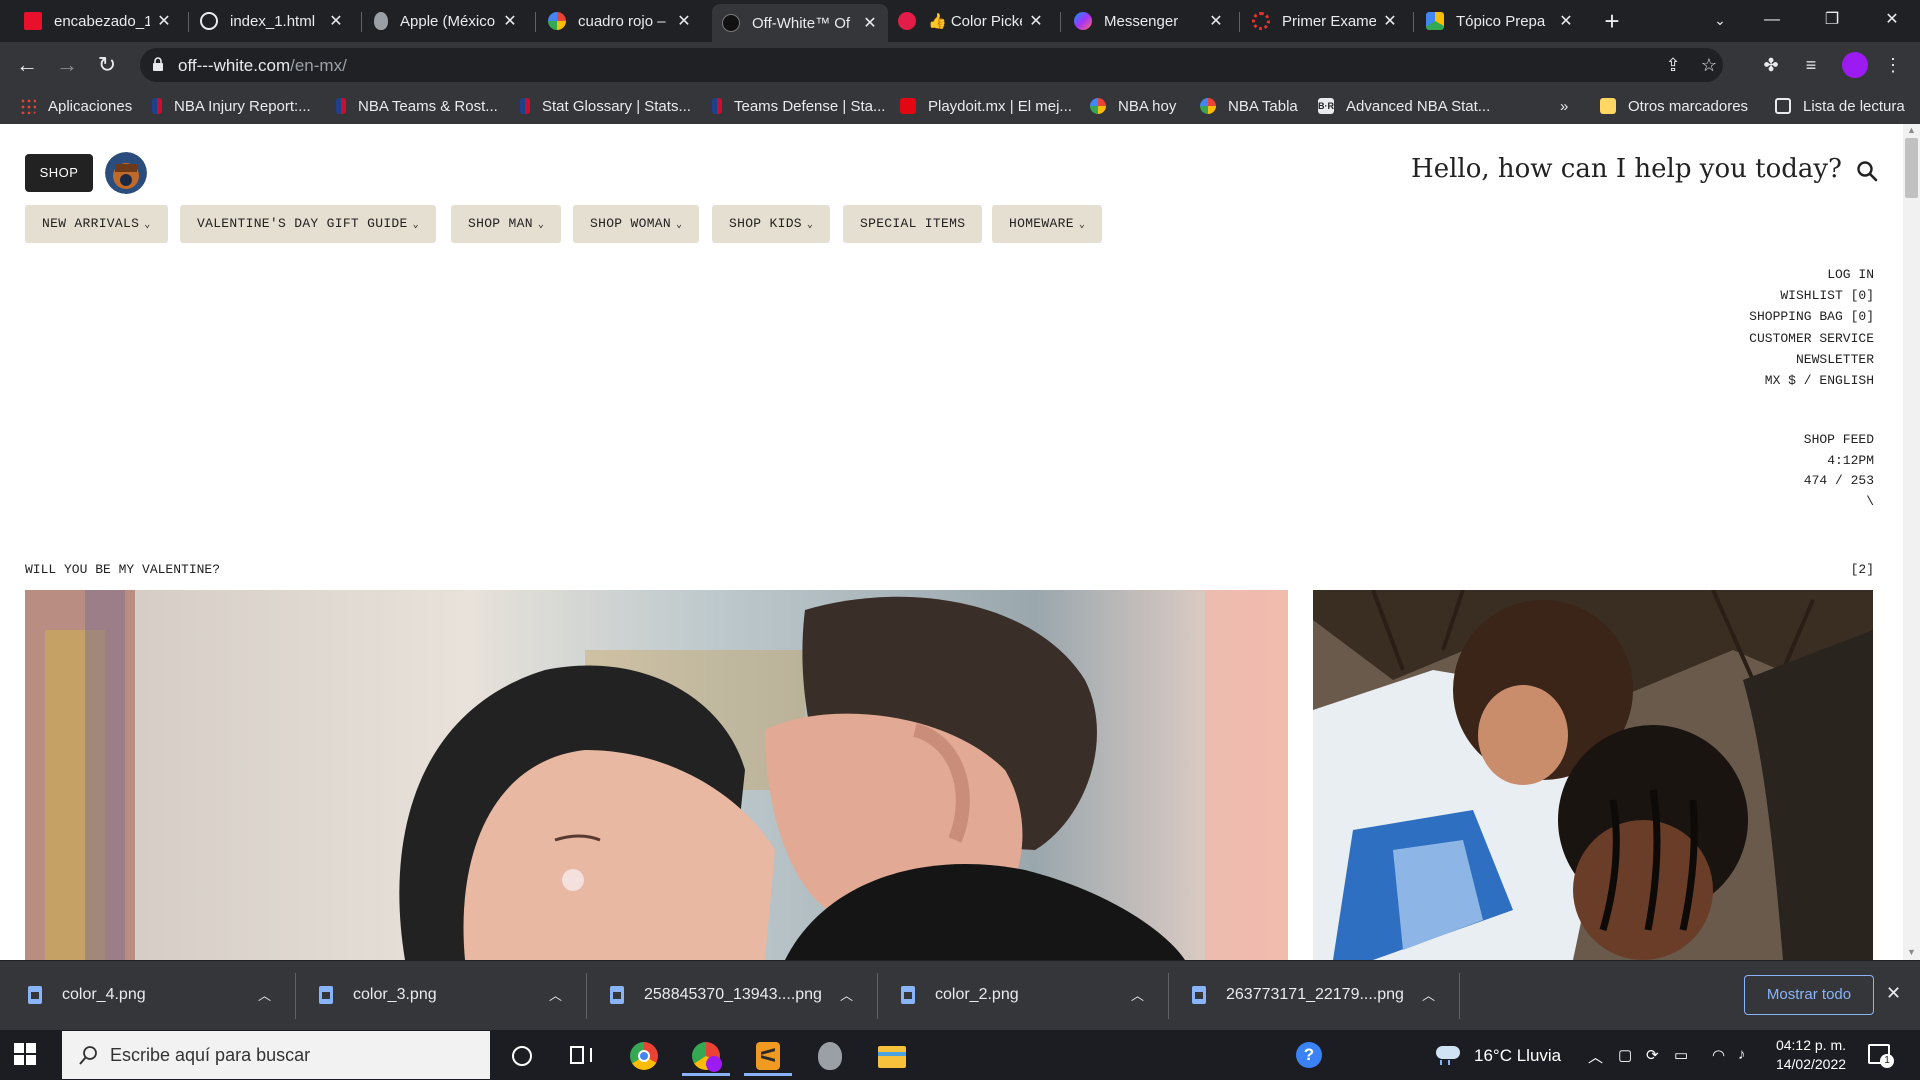  What do you see at coordinates (1133, 106) in the screenshot?
I see `bookmark-nba-hoy: NBA hoy` at bounding box center [1133, 106].